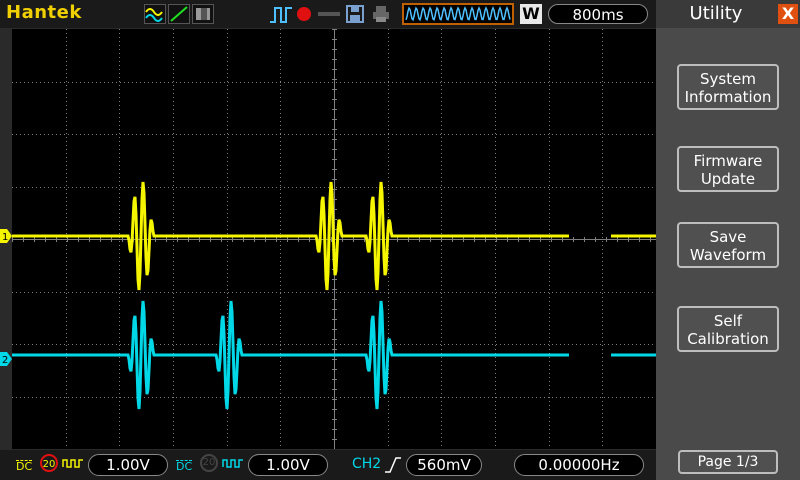  I want to click on button-label-line1: Save, so click(728, 237).